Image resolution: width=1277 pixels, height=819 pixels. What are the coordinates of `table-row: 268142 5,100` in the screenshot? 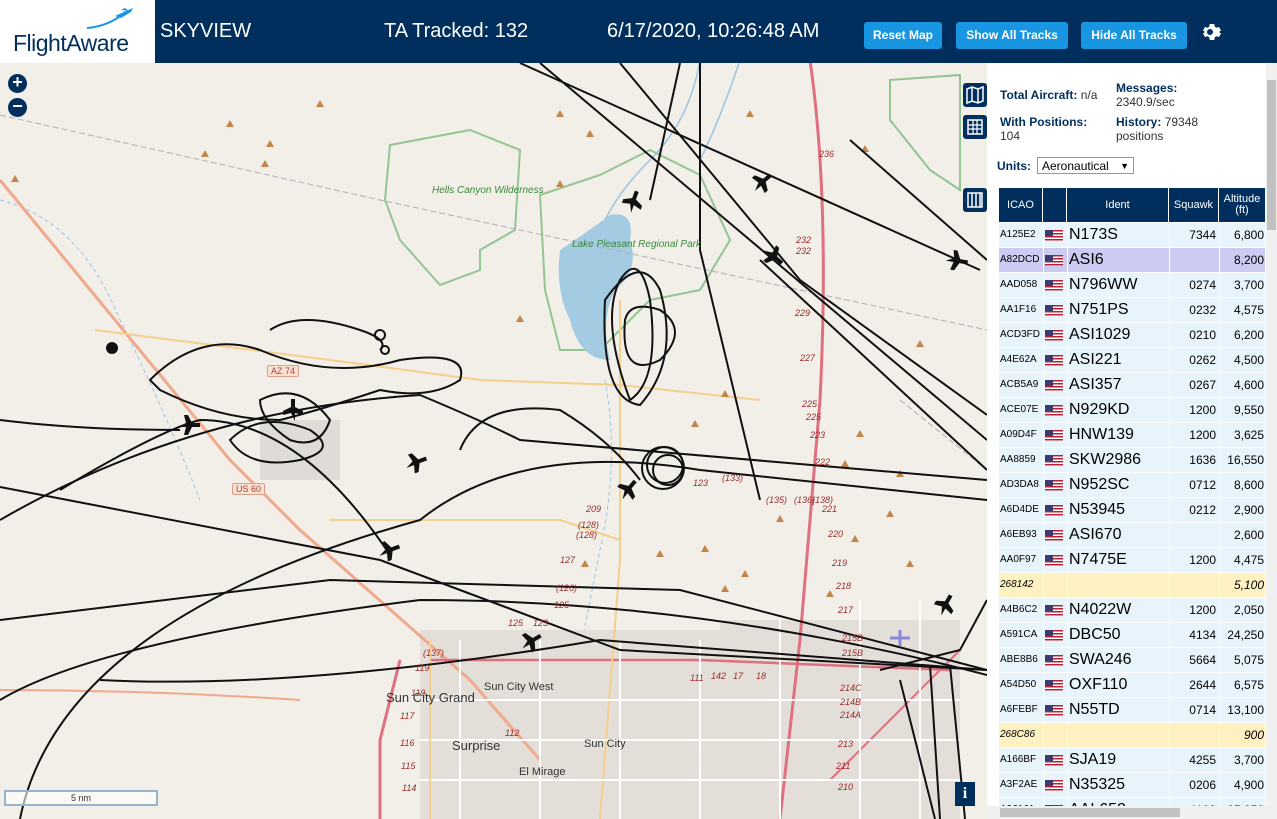 It's located at (1132, 585).